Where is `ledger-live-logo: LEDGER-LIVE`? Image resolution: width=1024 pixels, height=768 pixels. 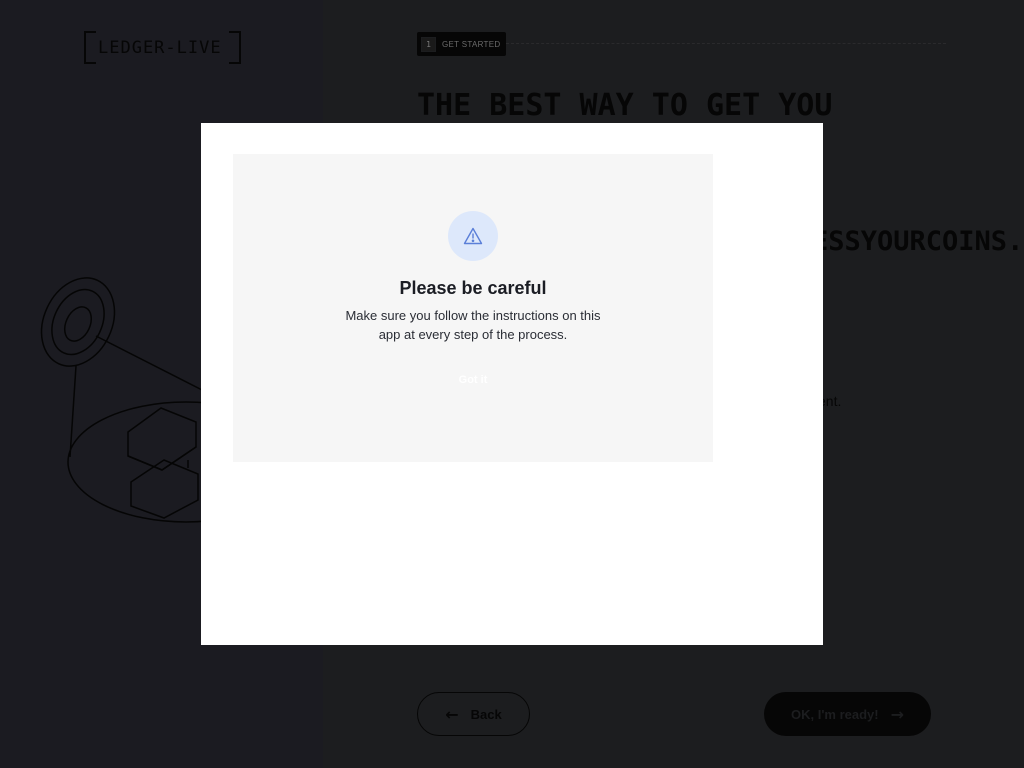
ledger-live-logo: LEDGER-LIVE is located at coordinates (162, 48).